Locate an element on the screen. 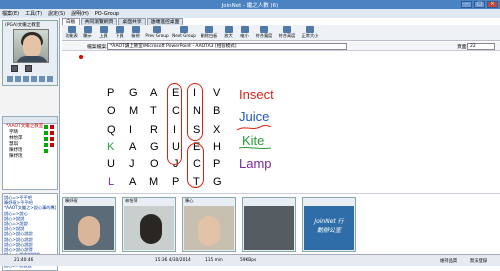 The width and height of the screenshot is (500, 271). fit-width-button: 符合寬度 is located at coordinates (264, 32).